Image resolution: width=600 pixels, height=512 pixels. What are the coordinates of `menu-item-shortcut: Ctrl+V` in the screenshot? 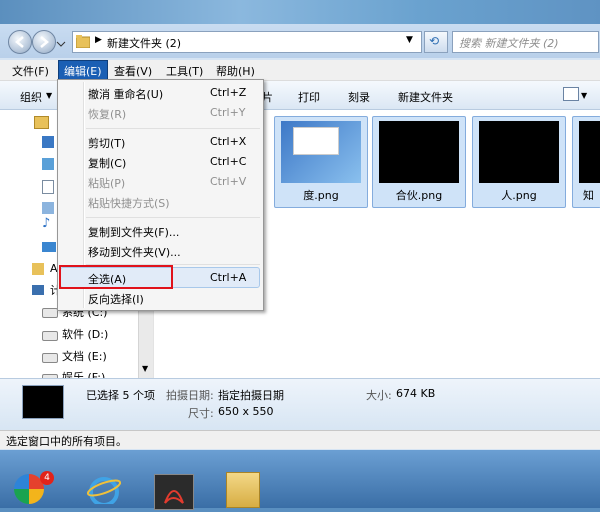 It's located at (228, 181).